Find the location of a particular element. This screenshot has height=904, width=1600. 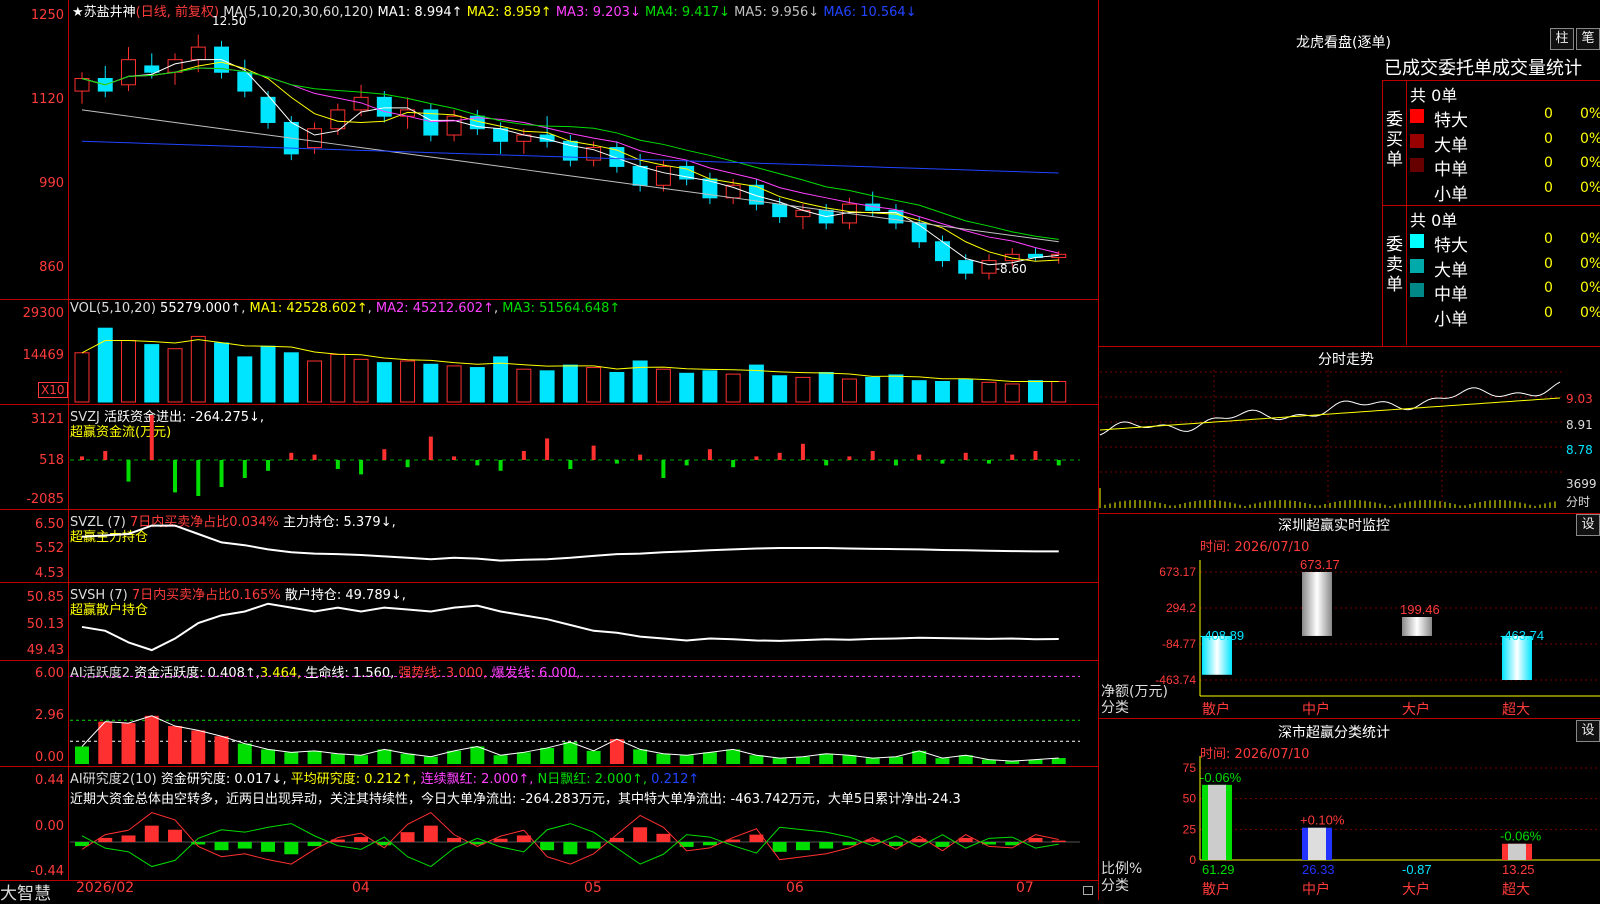

volume-chart is located at coordinates (582, 361).